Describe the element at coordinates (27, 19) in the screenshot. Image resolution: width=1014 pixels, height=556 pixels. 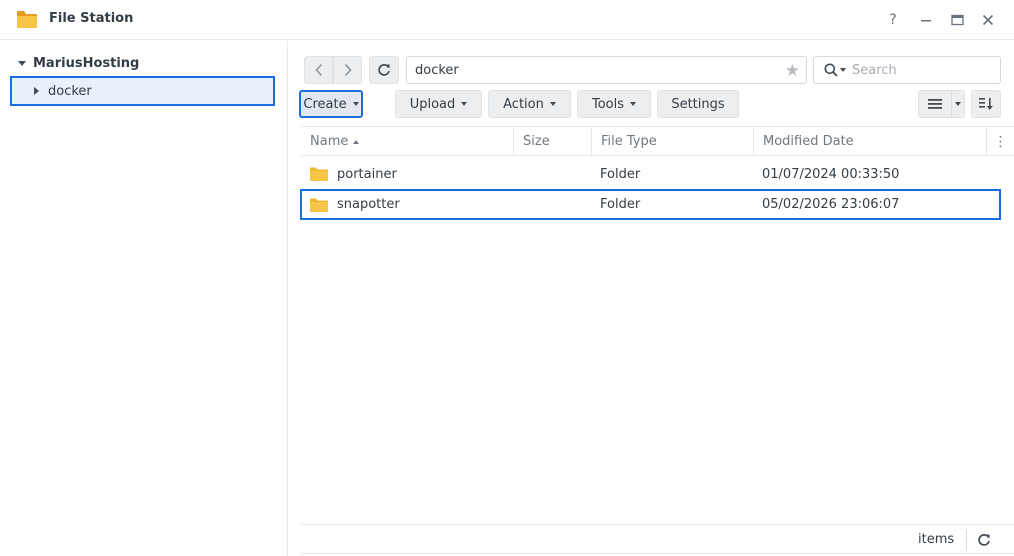
I see `file-station-app-icon` at that location.